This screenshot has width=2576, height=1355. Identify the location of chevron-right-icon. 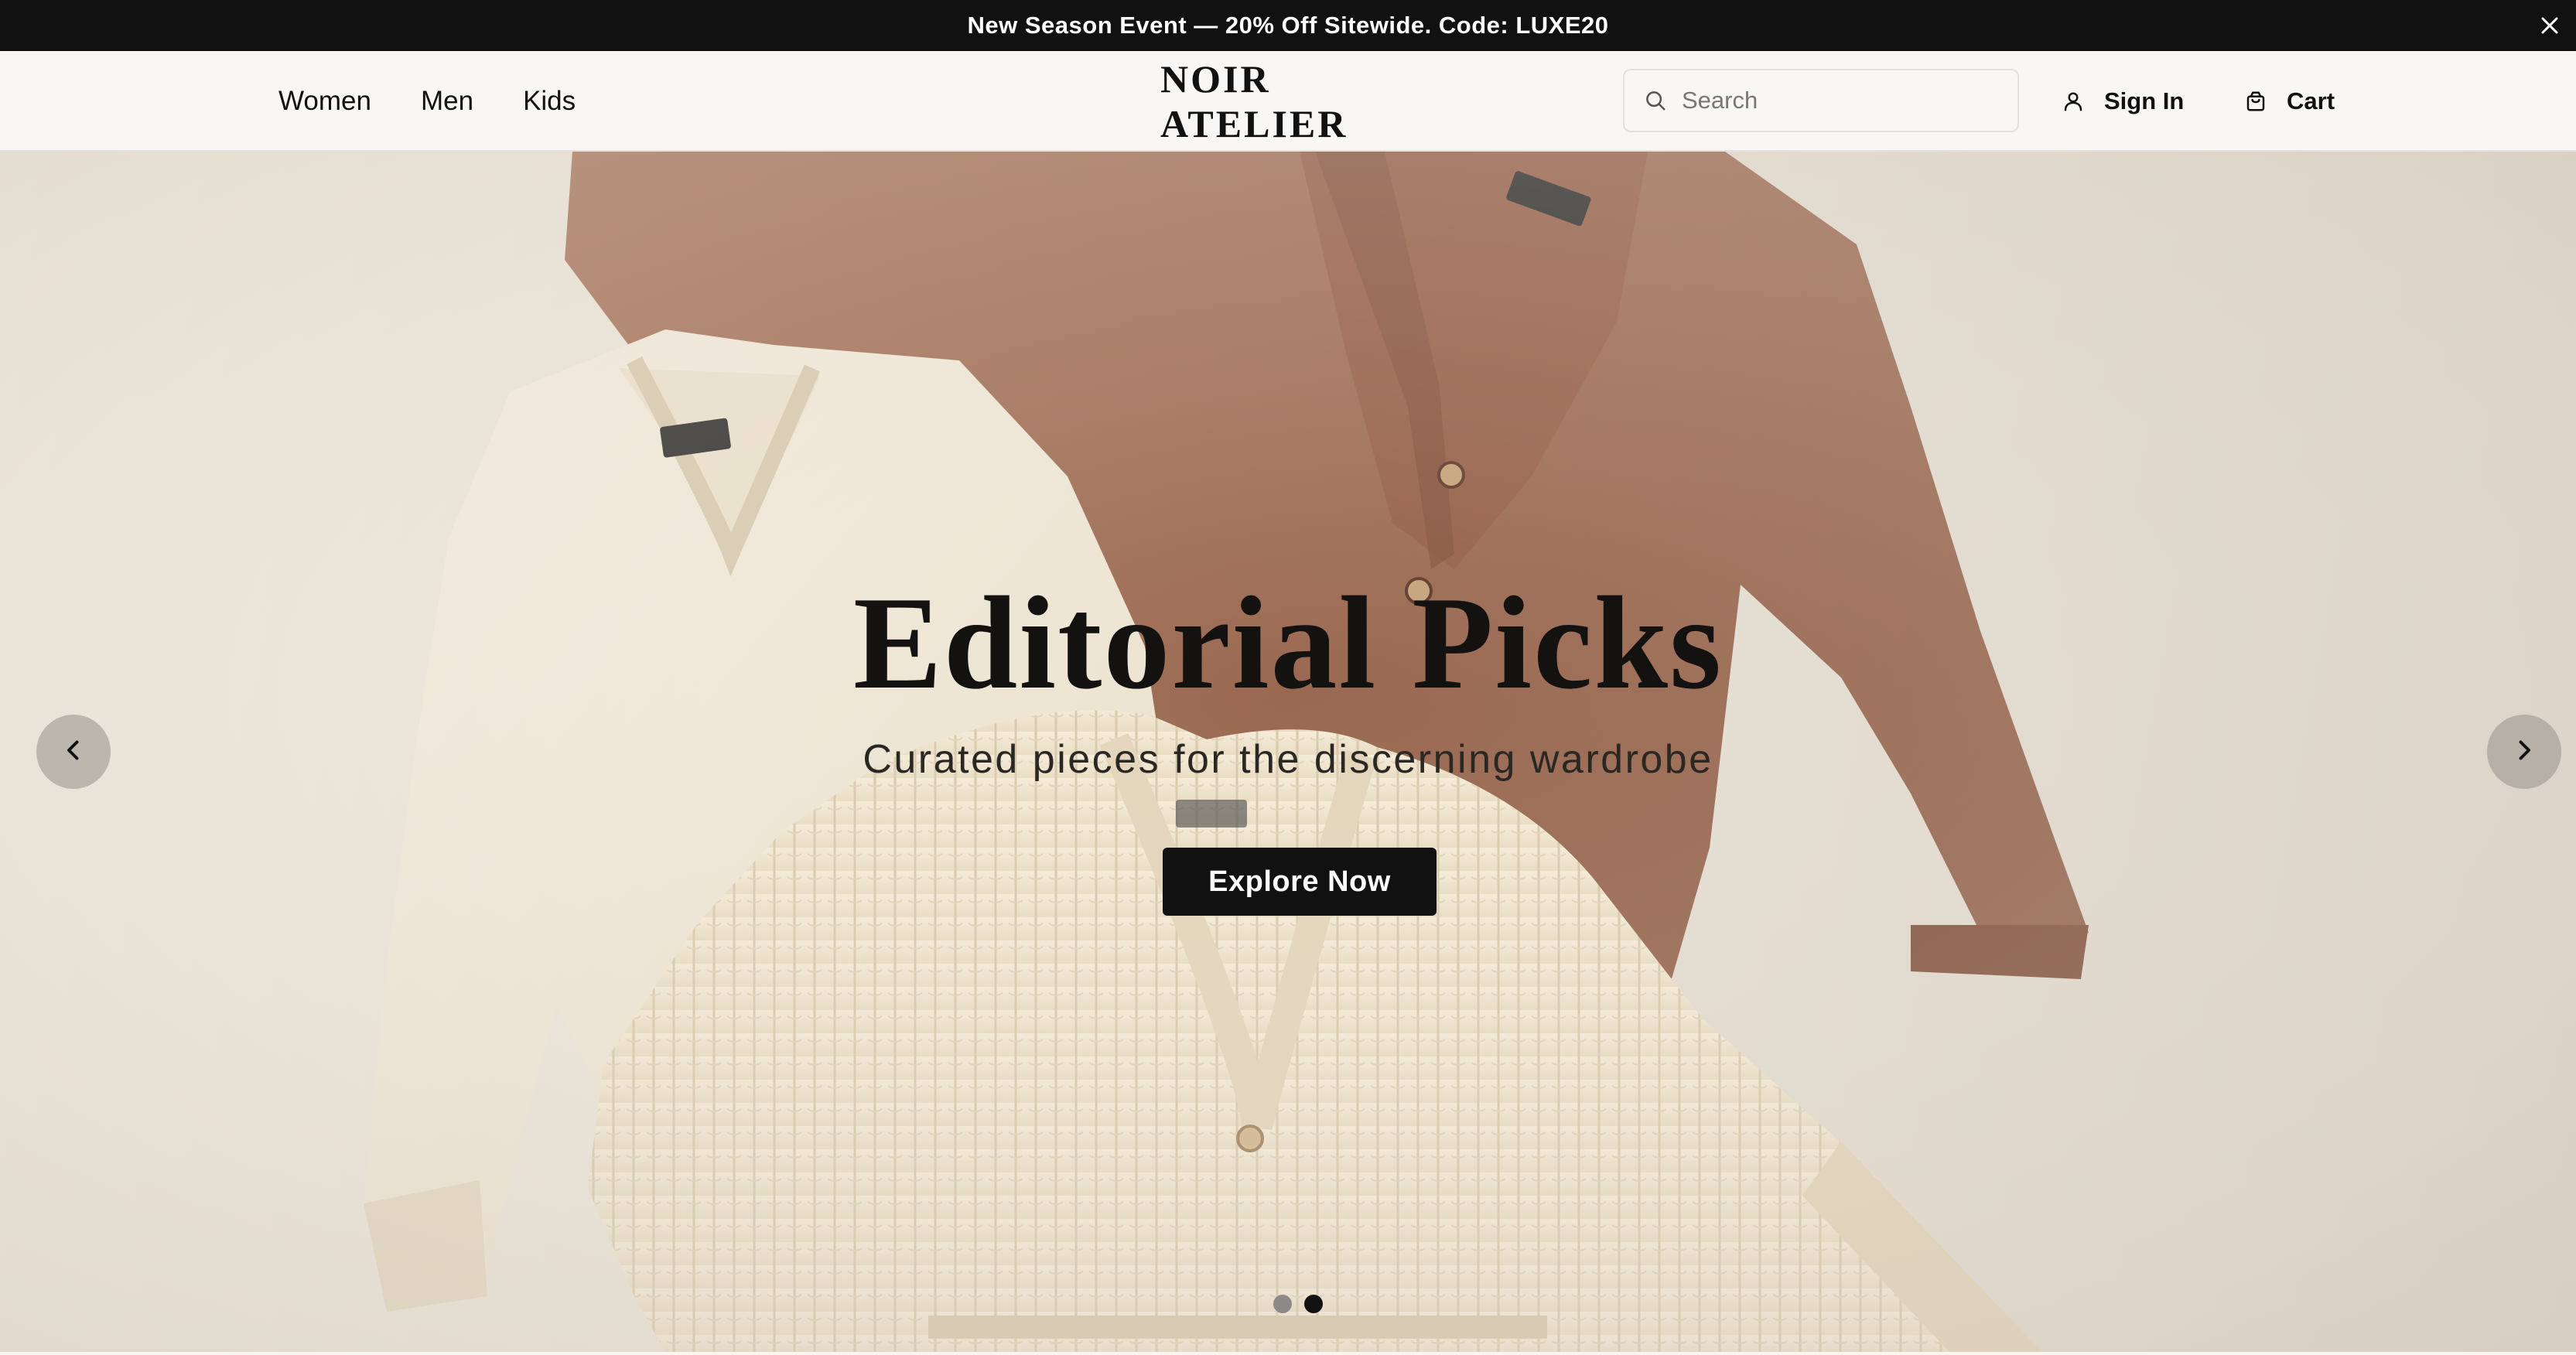
(2524, 752).